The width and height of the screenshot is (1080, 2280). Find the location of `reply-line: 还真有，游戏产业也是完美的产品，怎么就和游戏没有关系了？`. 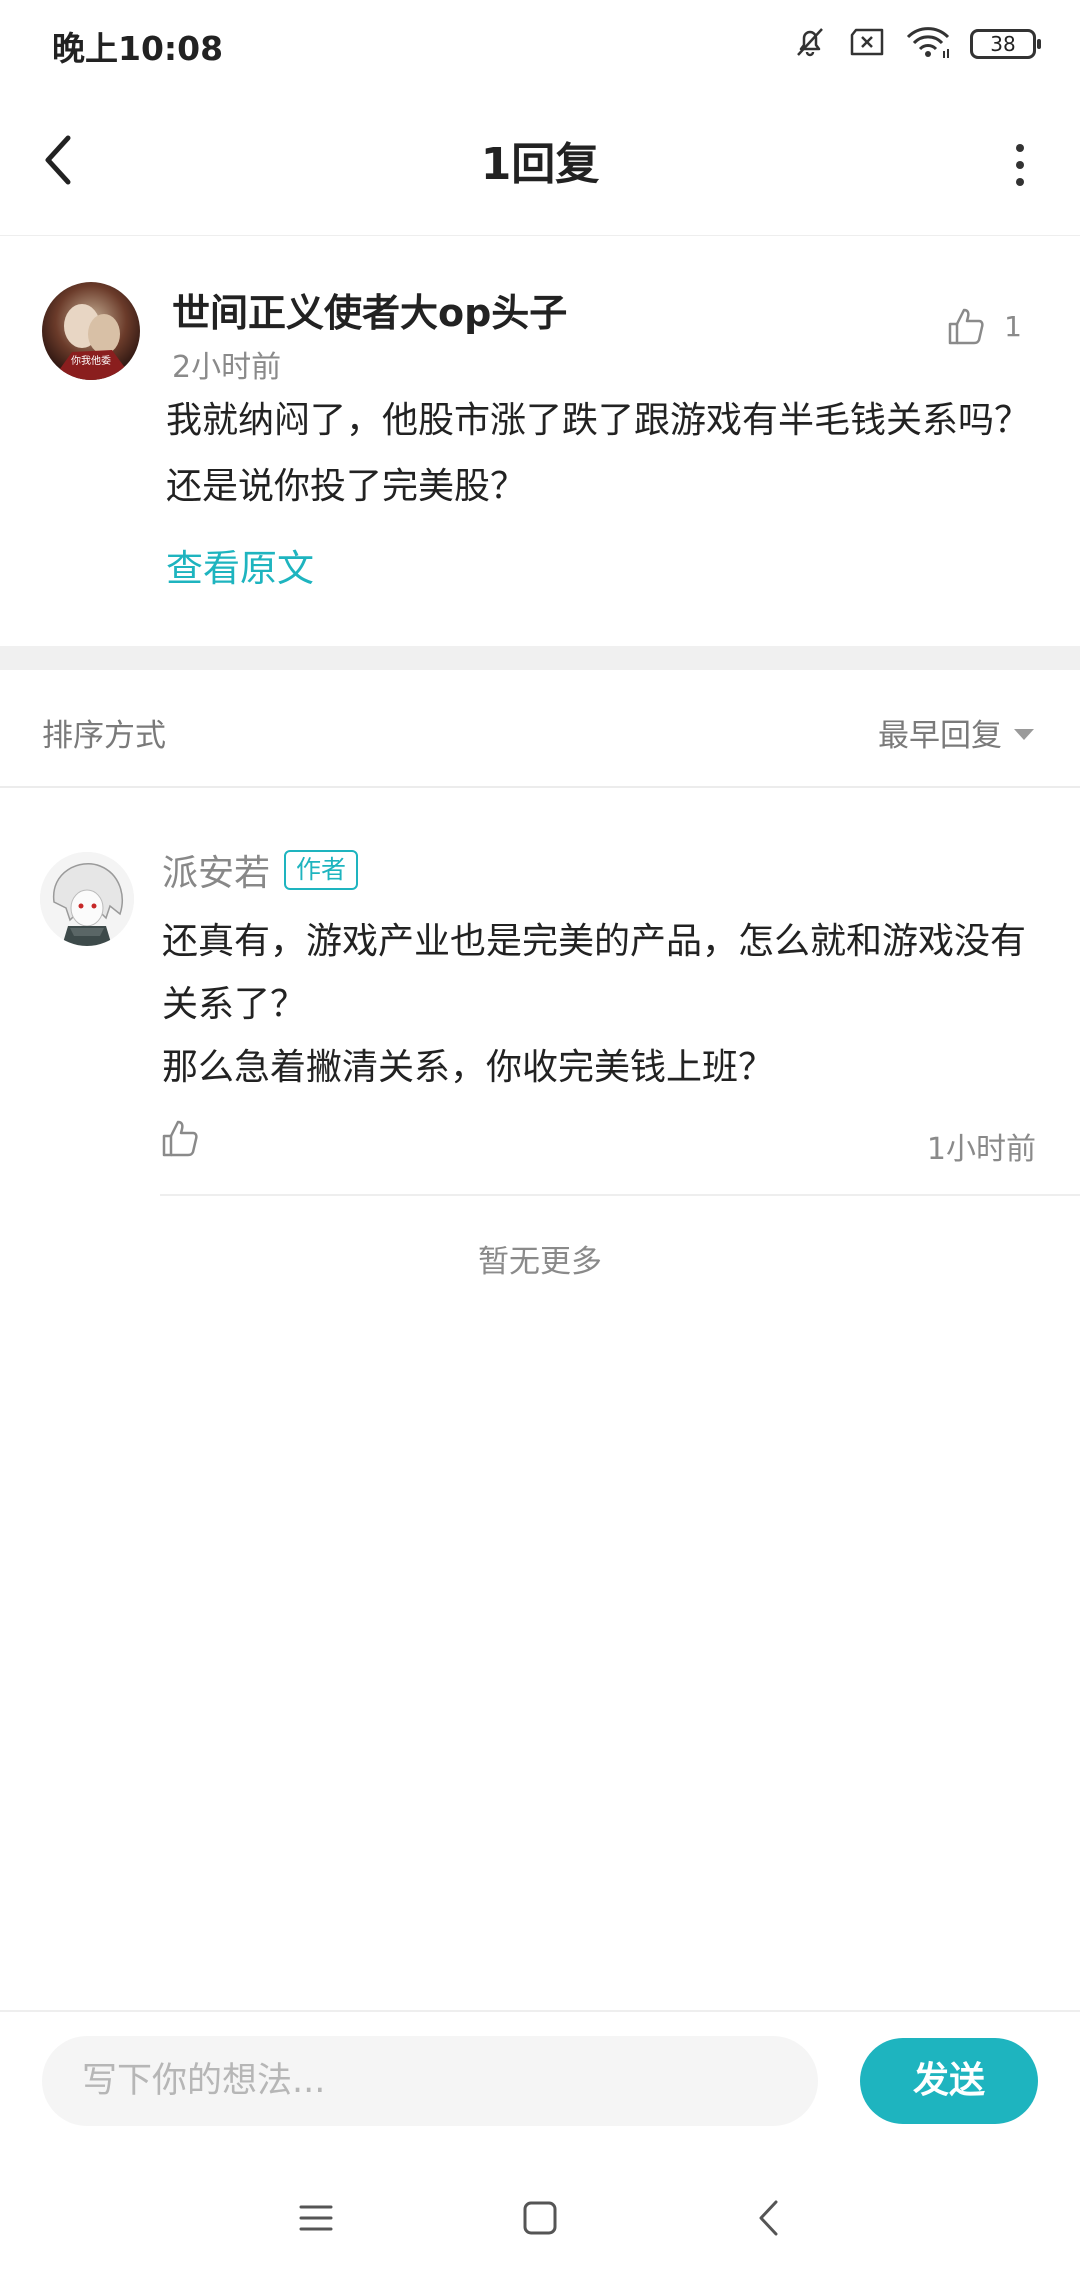

reply-line: 还真有，游戏产业也是完美的产品，怎么就和游戏没有关系了？ is located at coordinates (594, 973).